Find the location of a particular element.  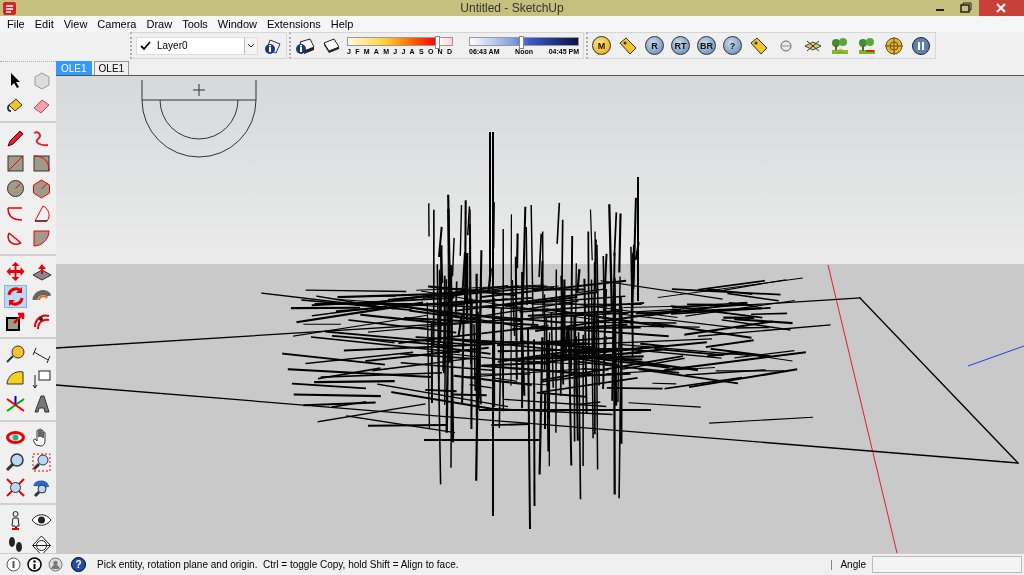

tape-measure-icon is located at coordinates (15, 354).